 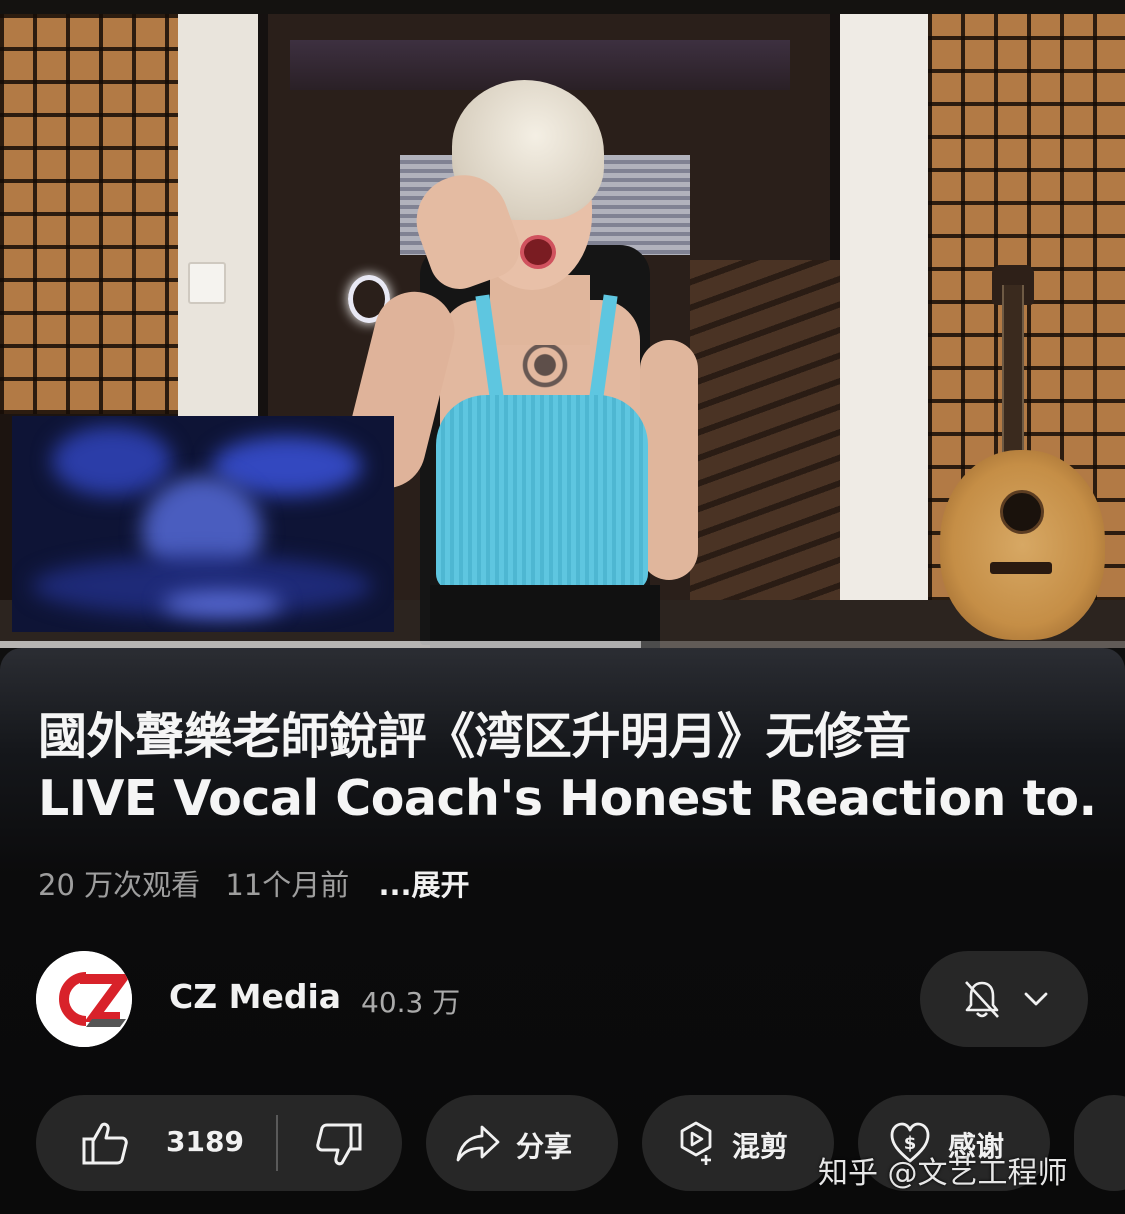 What do you see at coordinates (538, 252) in the screenshot?
I see `person-mouth` at bounding box center [538, 252].